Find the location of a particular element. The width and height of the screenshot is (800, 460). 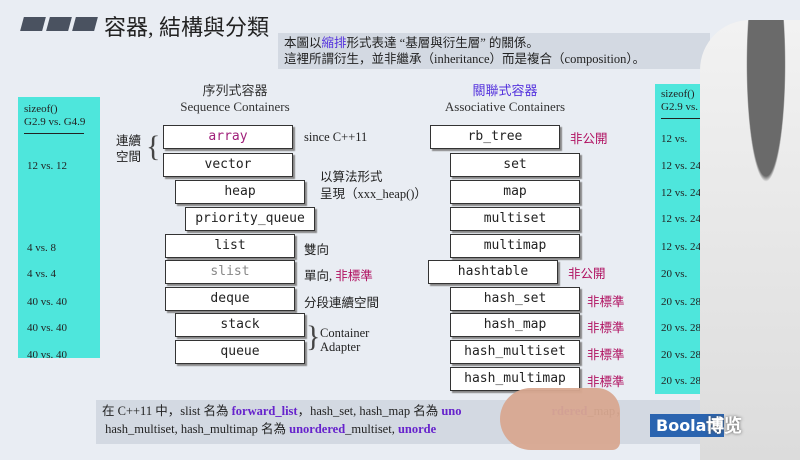

sequence-header: 序列式容器 Sequence Containers is located at coordinates (235, 99).